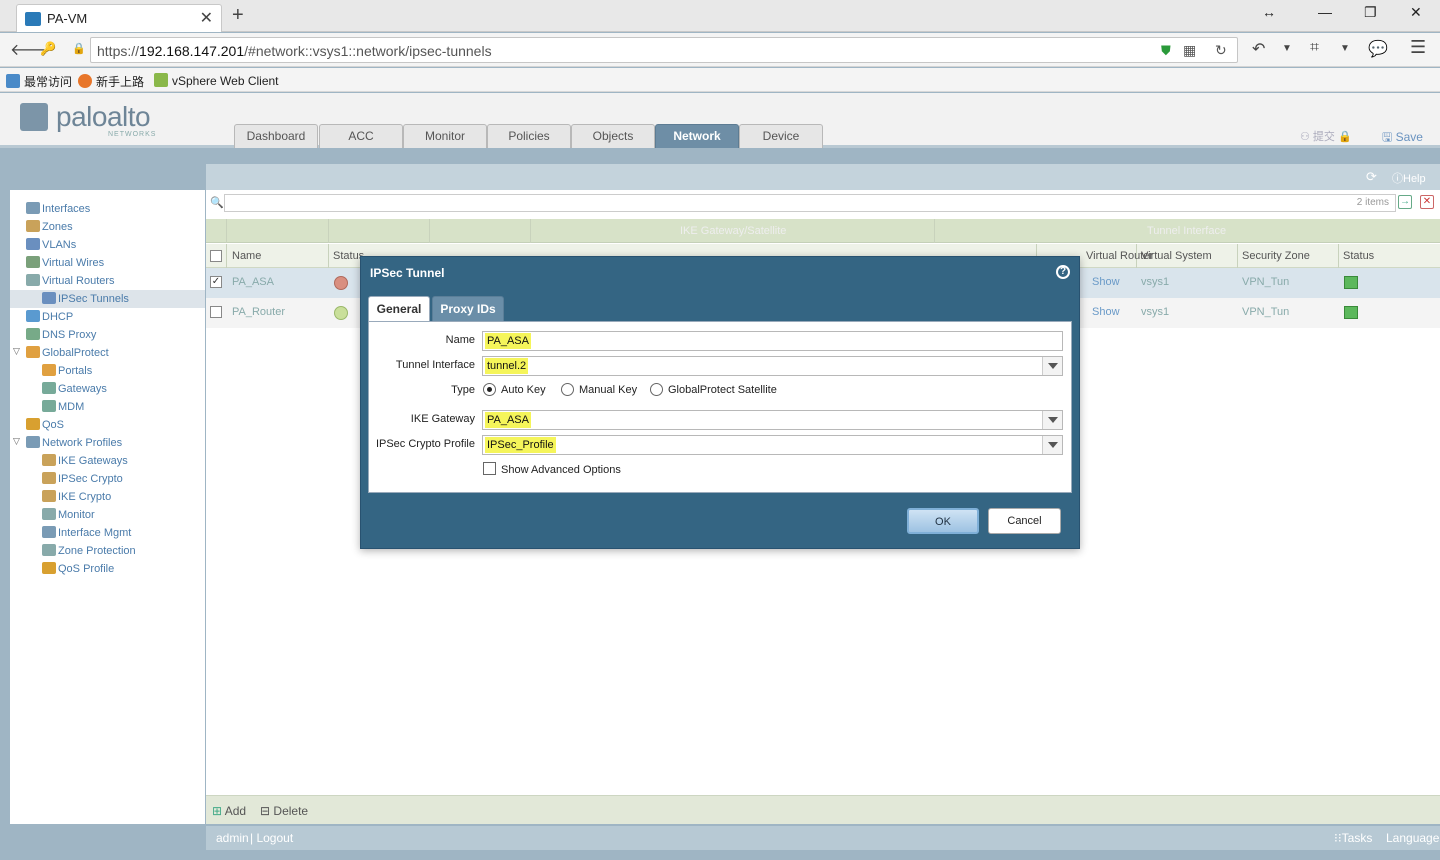  What do you see at coordinates (1276, 256) in the screenshot?
I see `col-security-zone: Security Zone` at bounding box center [1276, 256].